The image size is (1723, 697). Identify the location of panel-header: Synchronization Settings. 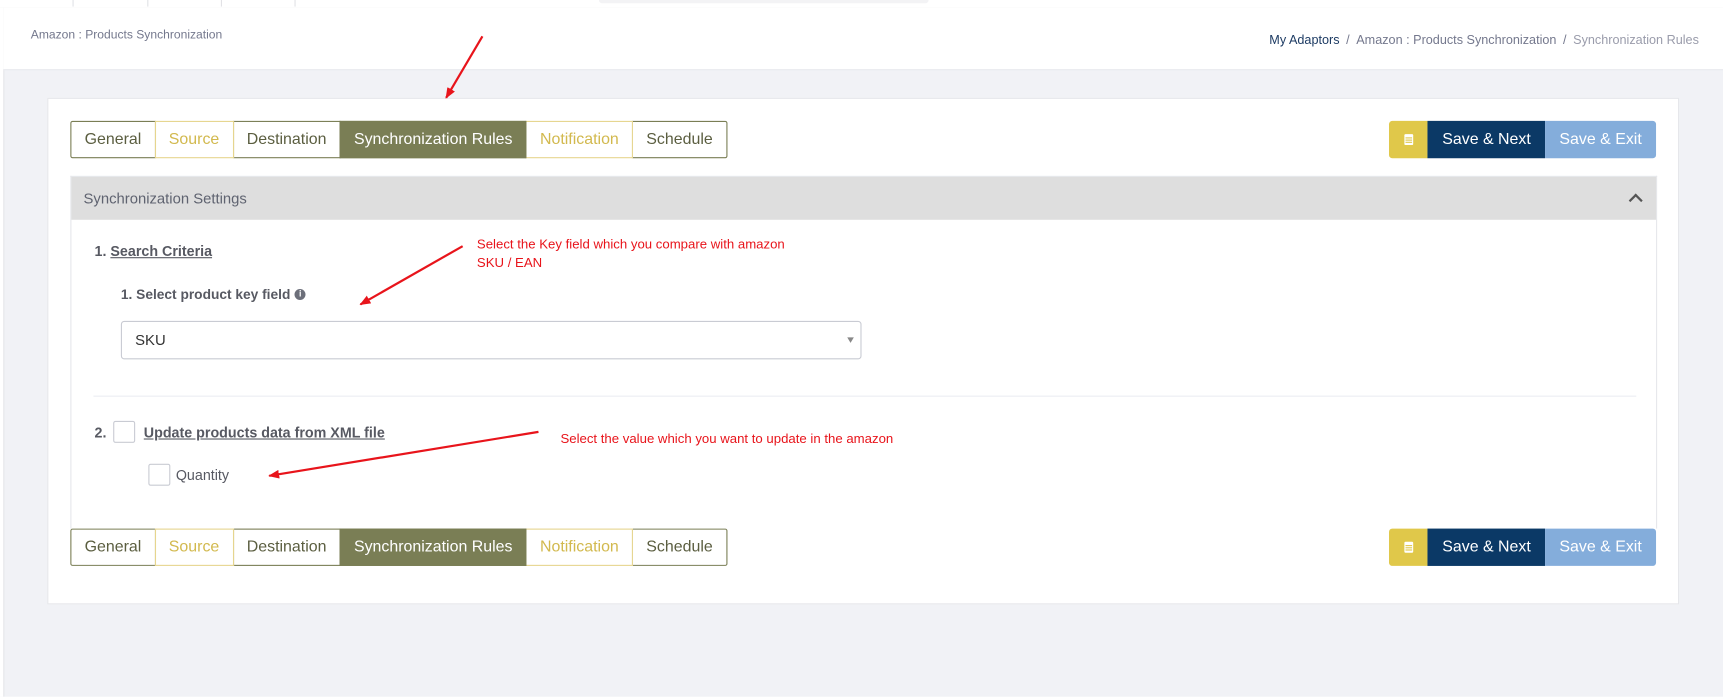
(864, 198).